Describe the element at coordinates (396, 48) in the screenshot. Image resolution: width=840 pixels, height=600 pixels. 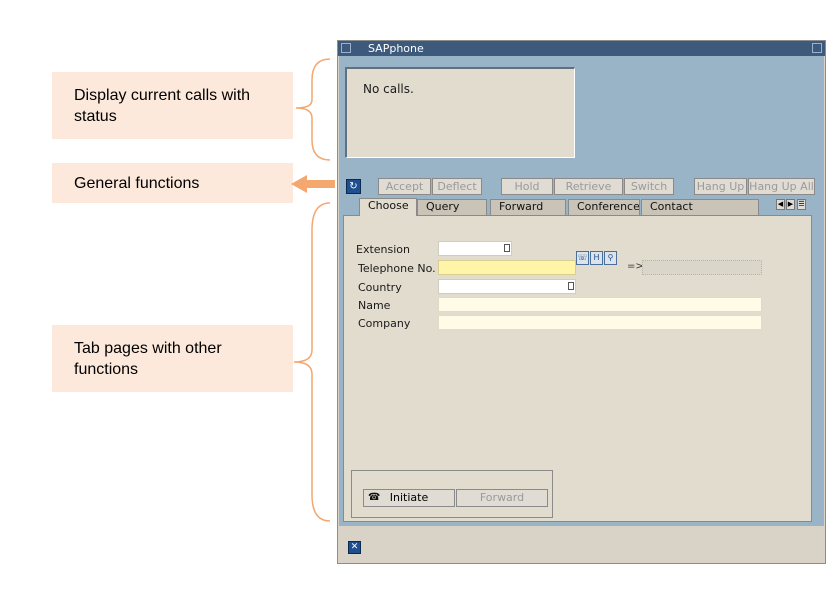
I see `window-title: SAPphone` at that location.